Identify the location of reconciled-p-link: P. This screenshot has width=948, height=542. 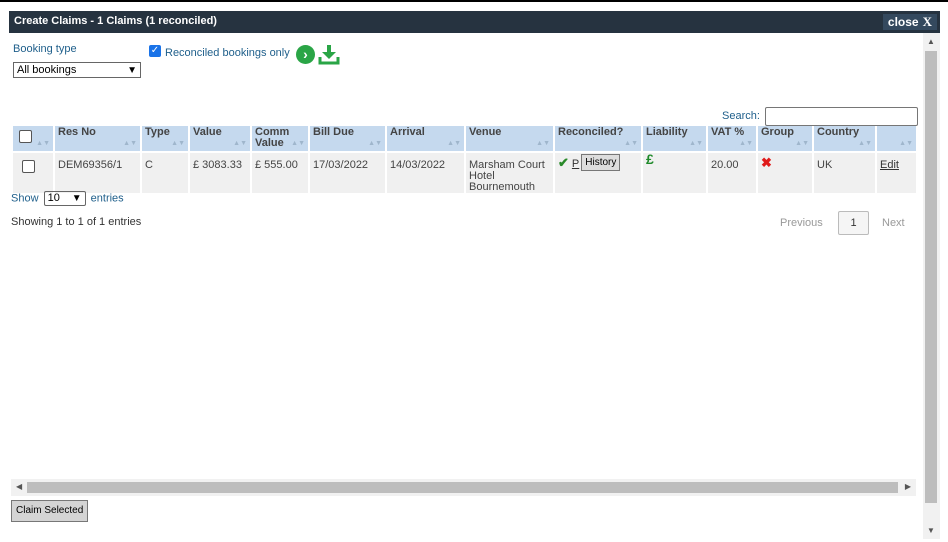
(575, 164).